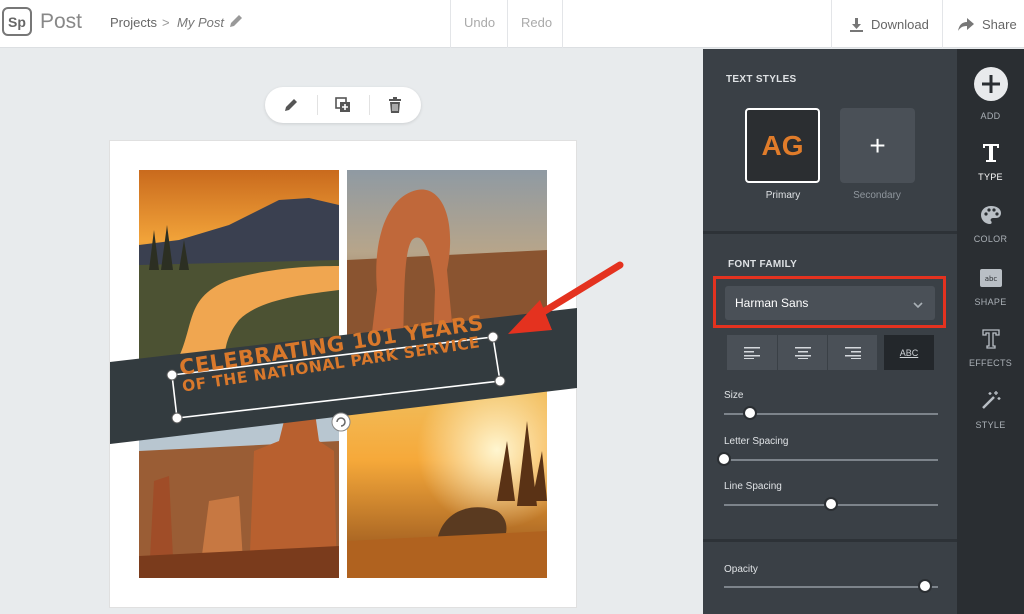  Describe the element at coordinates (966, 24) in the screenshot. I see `share-icon` at that location.